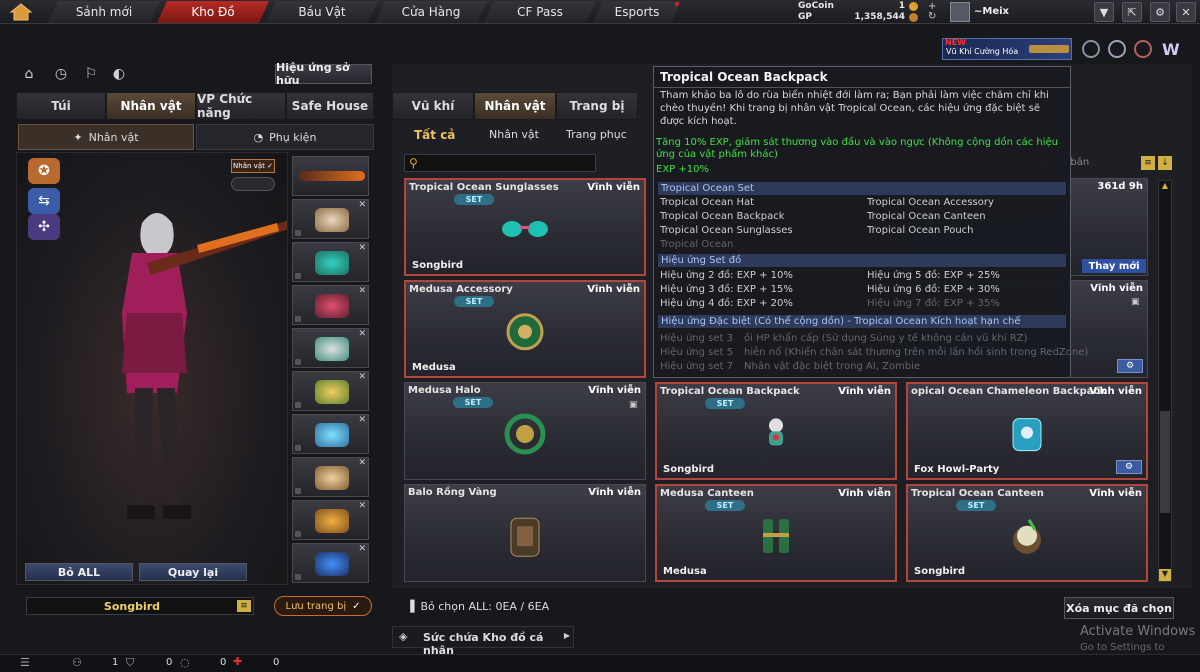 This screenshot has height=672, width=1200. I want to click on subtab-nhan-vat-main: Nhân vật, so click(514, 134).